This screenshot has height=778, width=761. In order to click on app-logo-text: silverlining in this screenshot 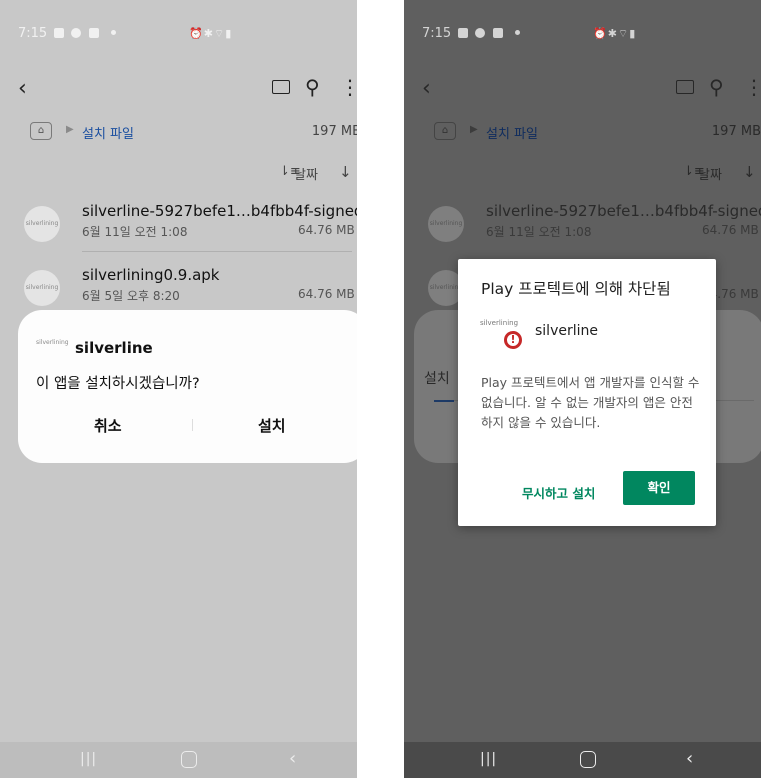, I will do `click(499, 323)`.